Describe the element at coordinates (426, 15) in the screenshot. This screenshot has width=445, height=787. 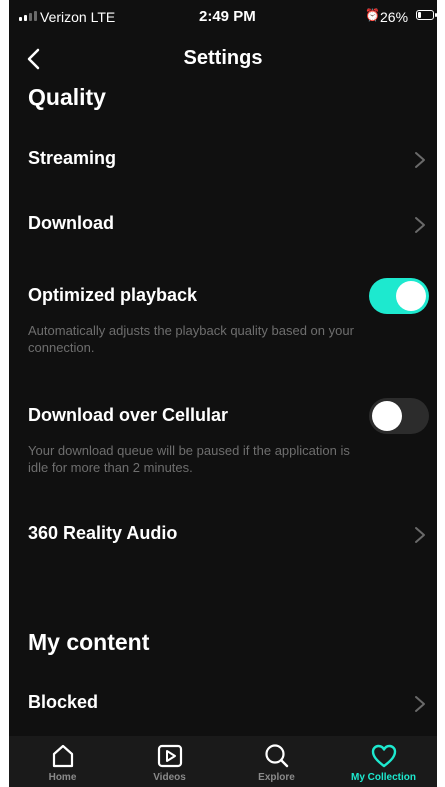
I see `battery-icon` at that location.